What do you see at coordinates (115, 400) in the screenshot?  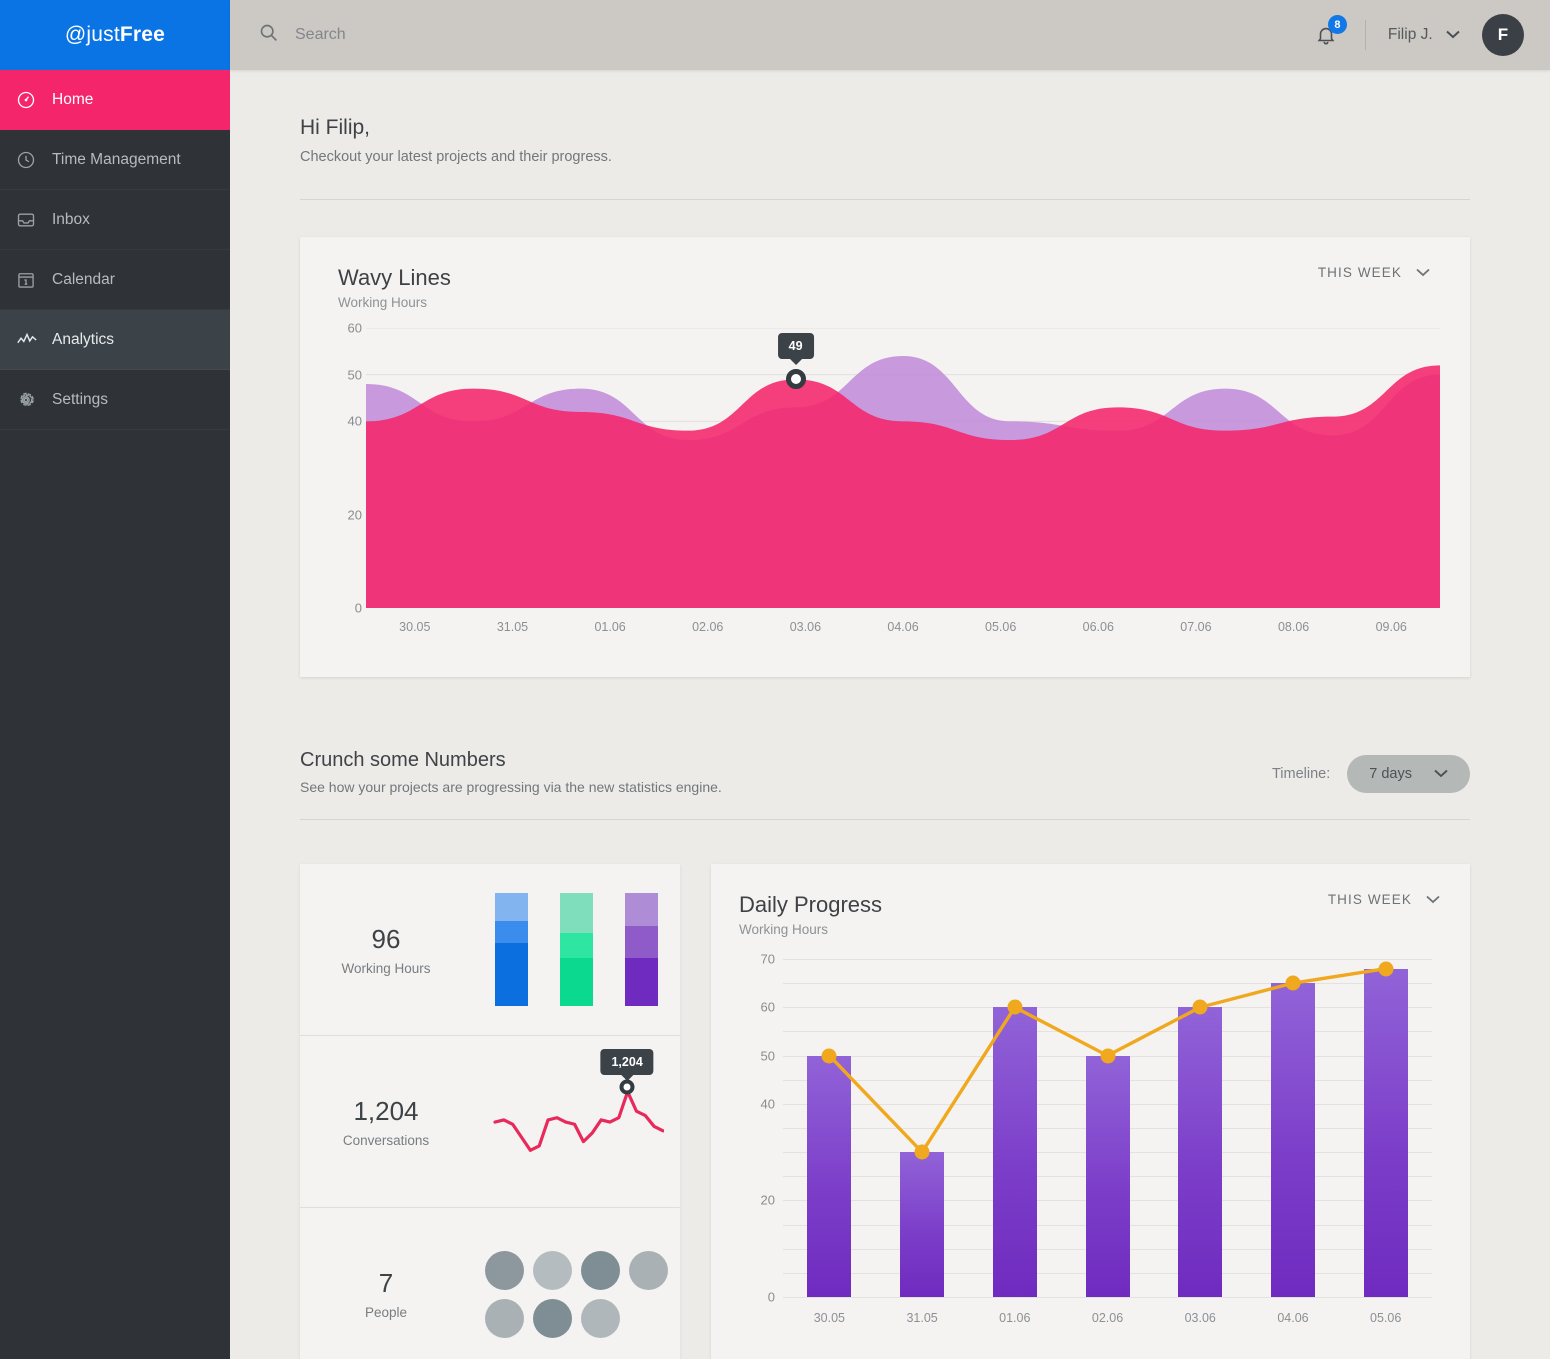 I see `sidebar-item-settings: Settings` at bounding box center [115, 400].